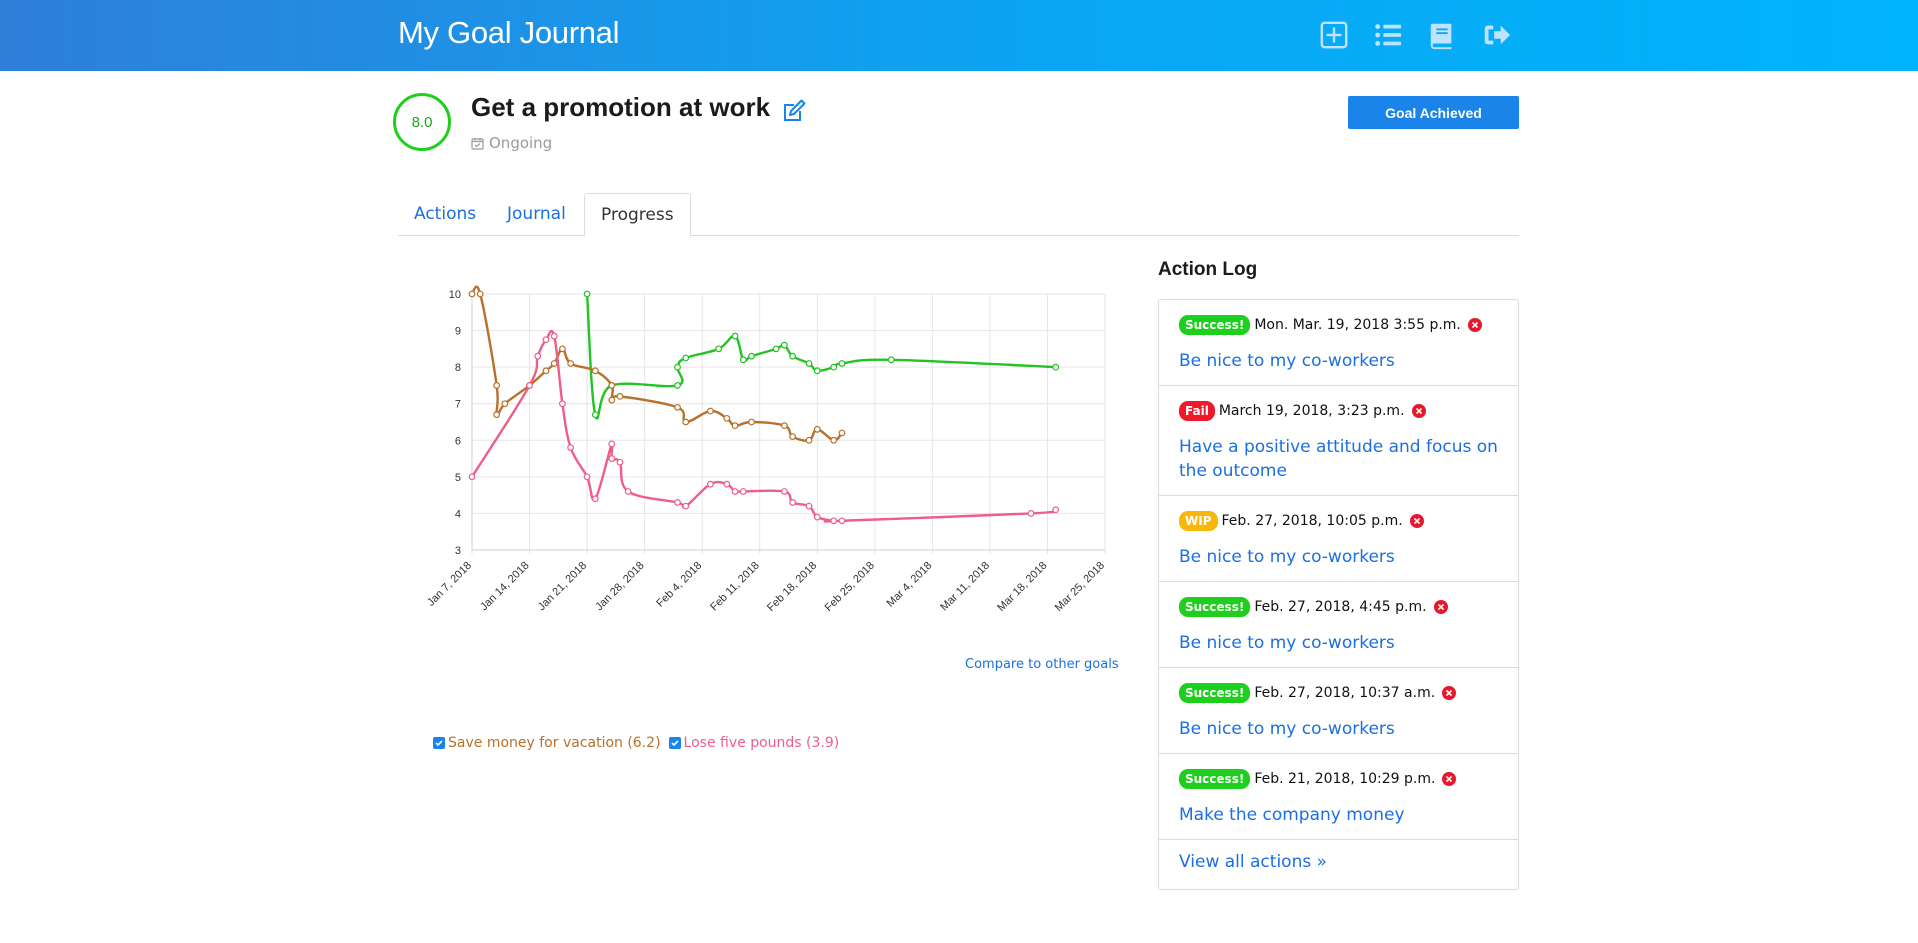 This screenshot has height=943, width=1918. What do you see at coordinates (521, 143) in the screenshot?
I see `goal-status-label: Ongoing` at bounding box center [521, 143].